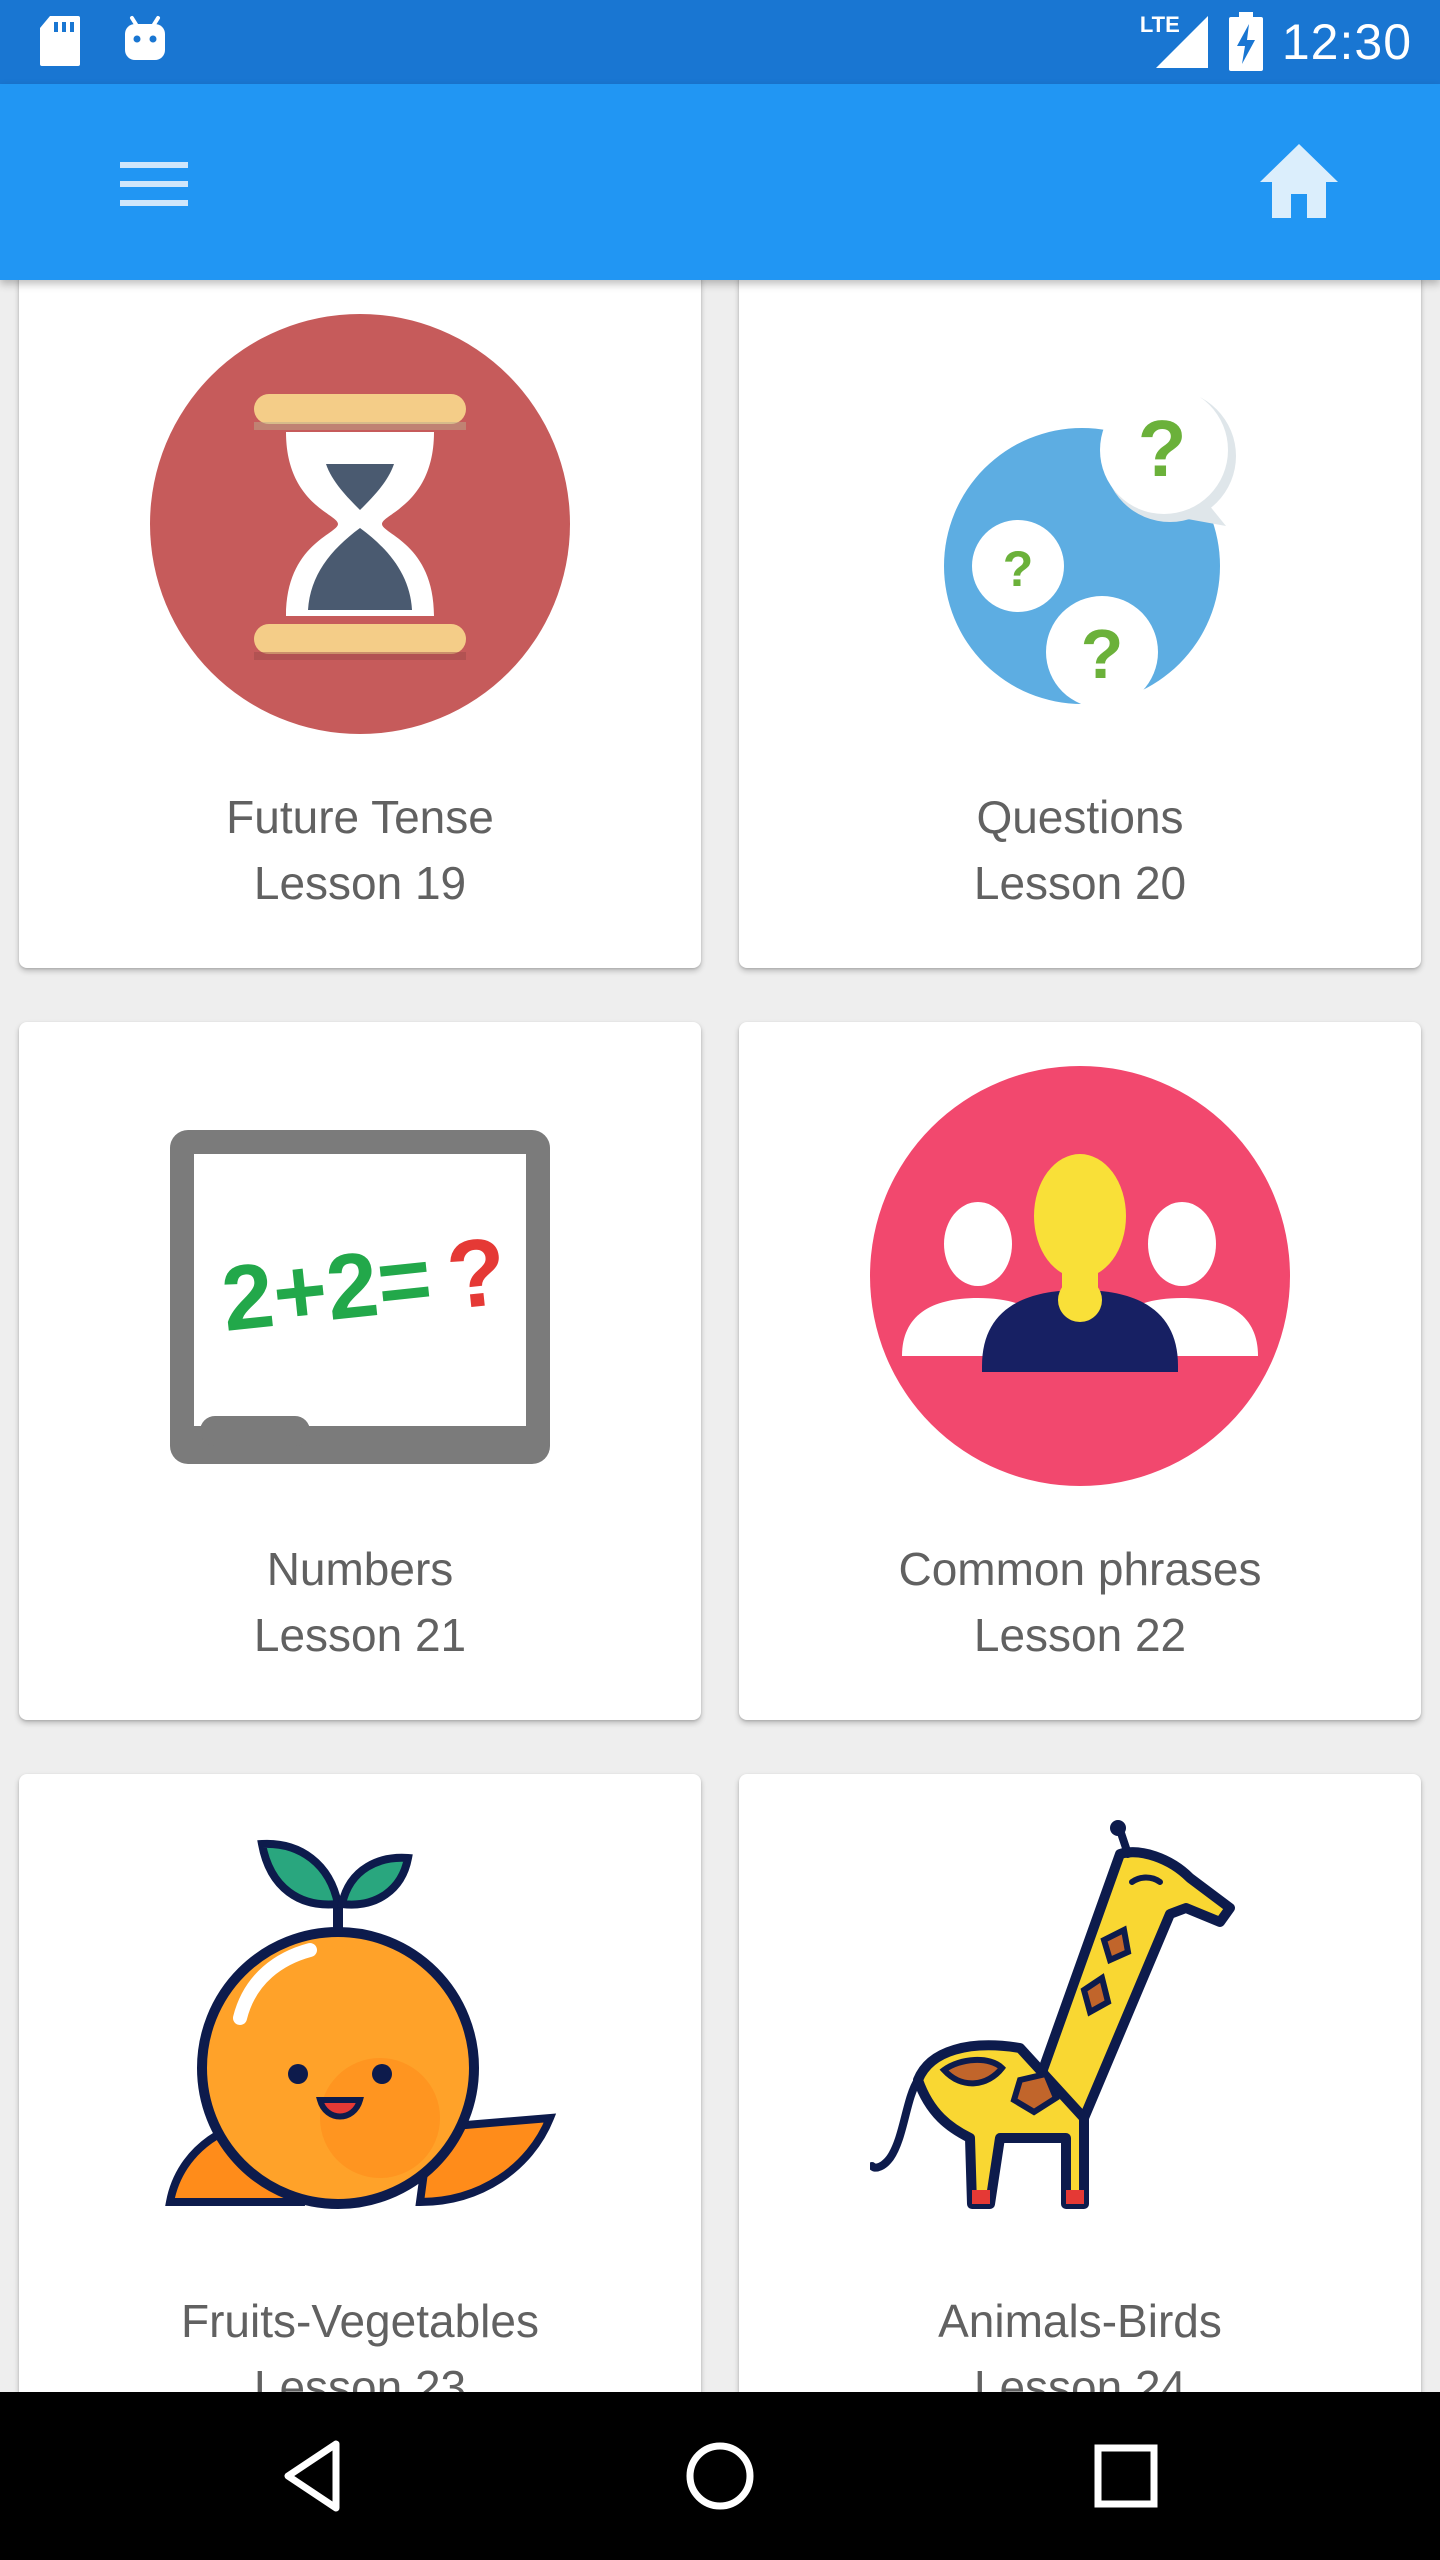  What do you see at coordinates (1245, 41) in the screenshot?
I see `battery-charging-icon` at bounding box center [1245, 41].